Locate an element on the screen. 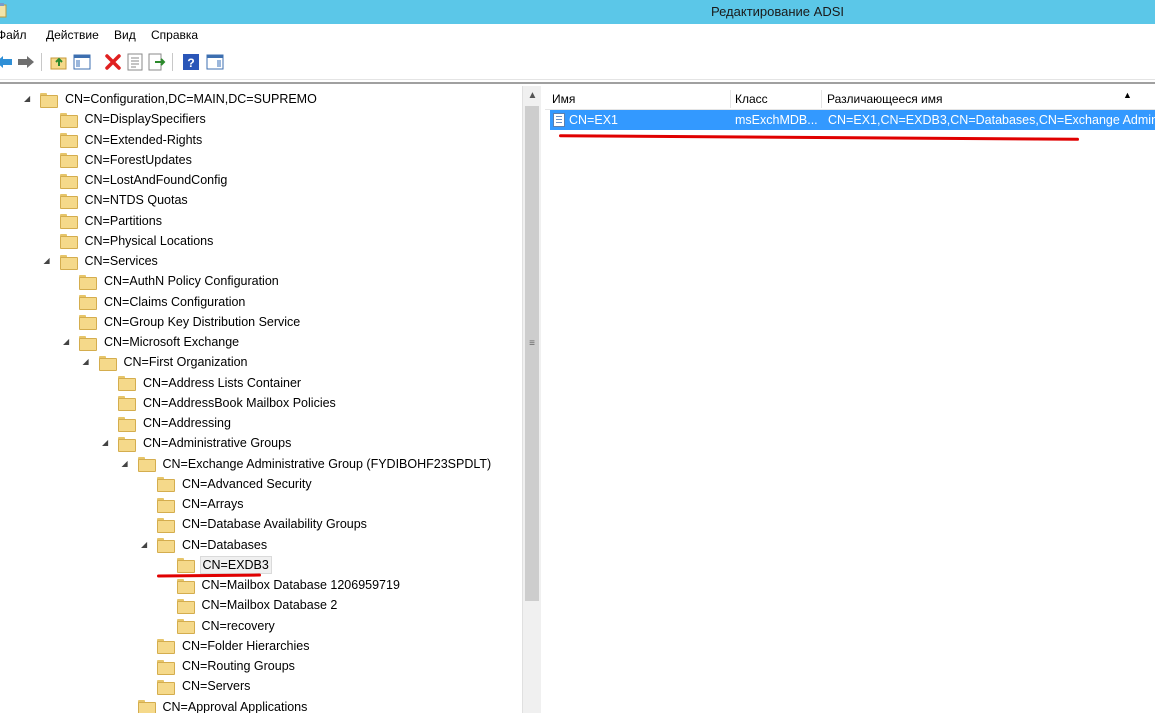  tree-item: ◢ CN=Databases is located at coordinates (205, 545).